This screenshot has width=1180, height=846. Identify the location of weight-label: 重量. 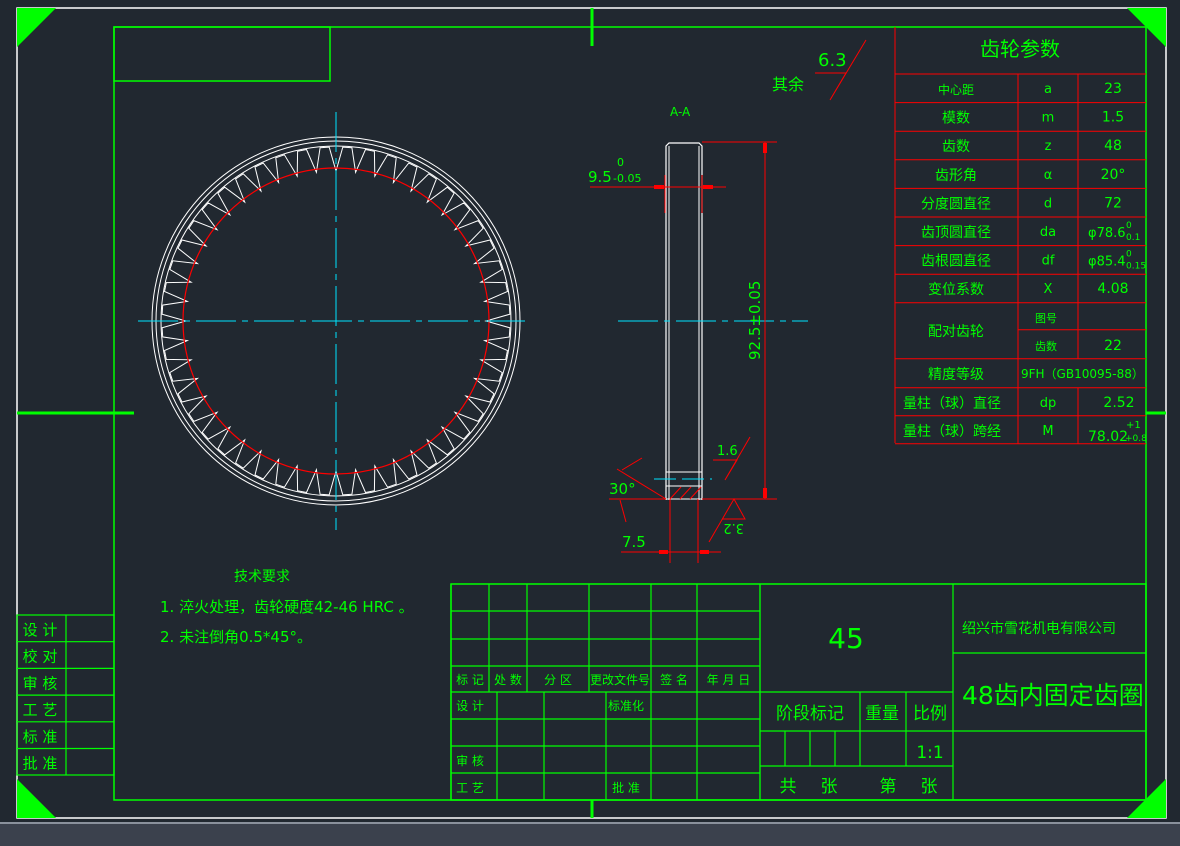
(882, 714).